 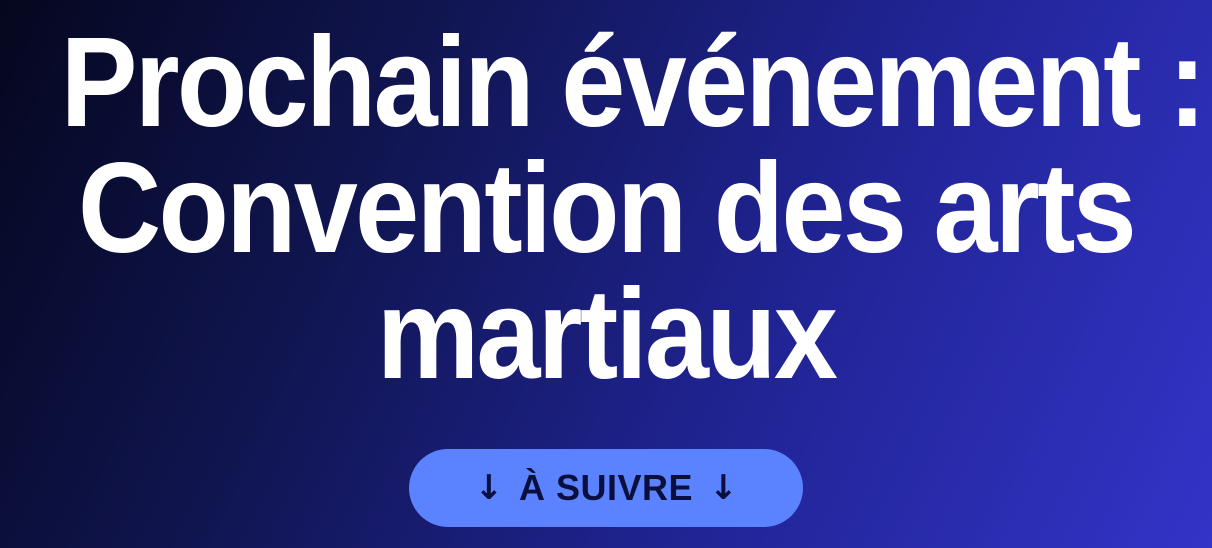 What do you see at coordinates (607, 334) in the screenshot?
I see `event-title-line-3: martiaux` at bounding box center [607, 334].